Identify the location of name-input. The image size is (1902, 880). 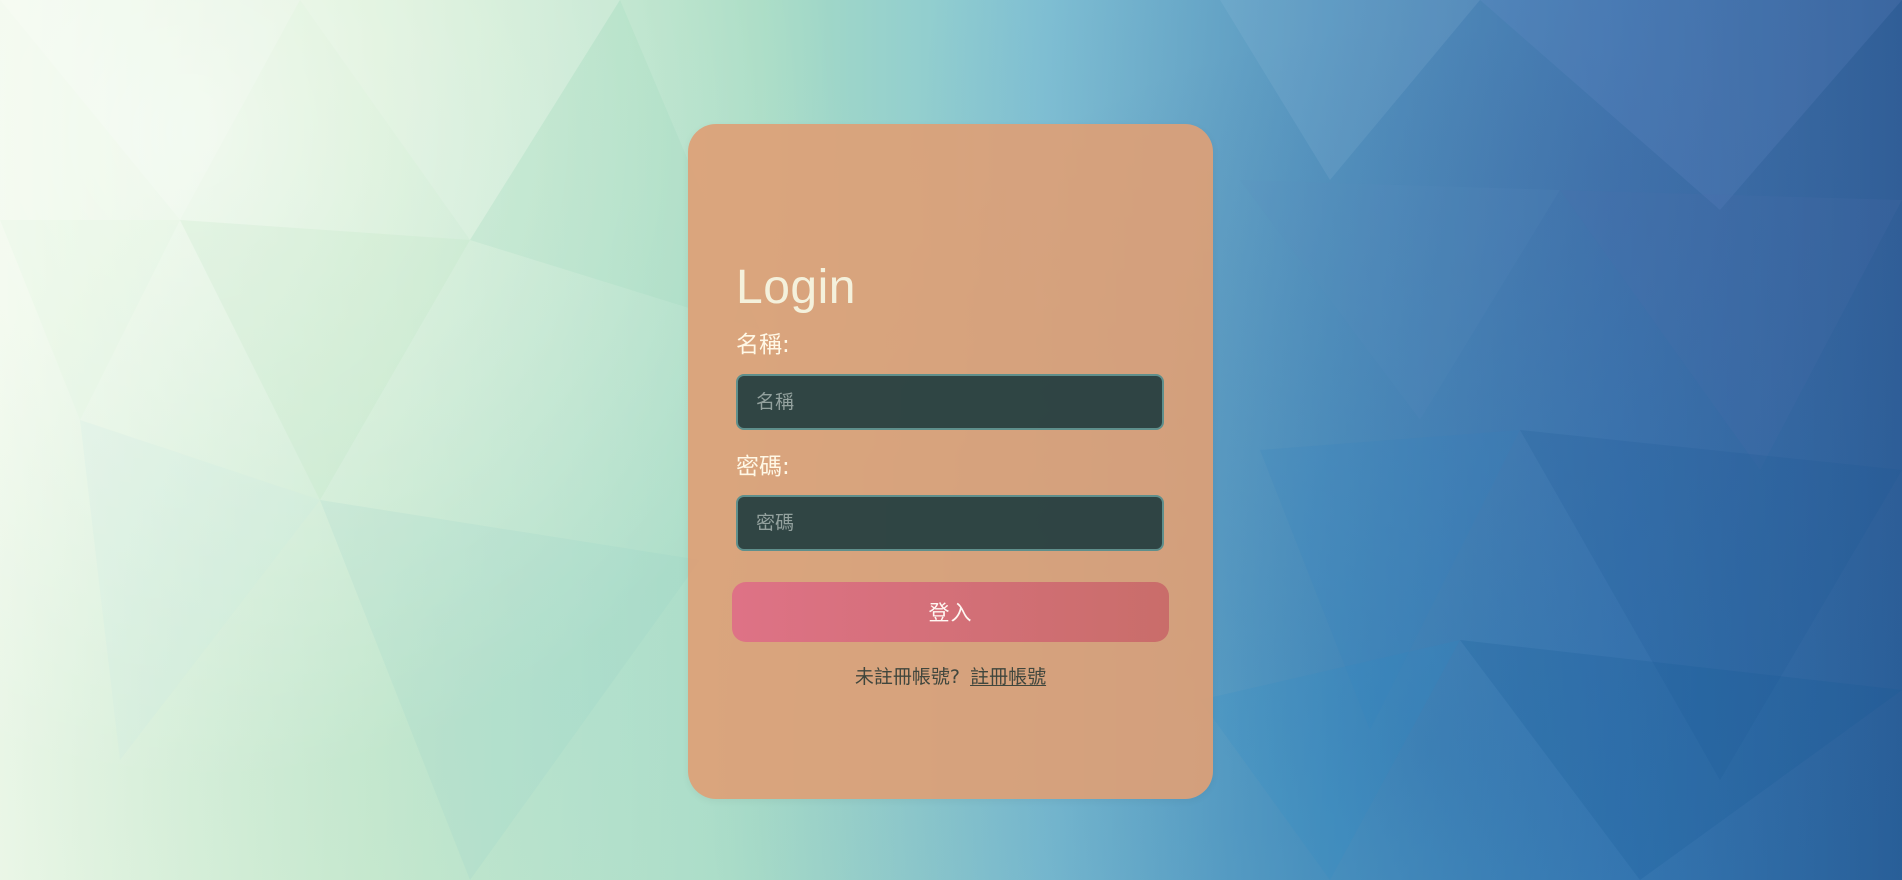
(950, 401).